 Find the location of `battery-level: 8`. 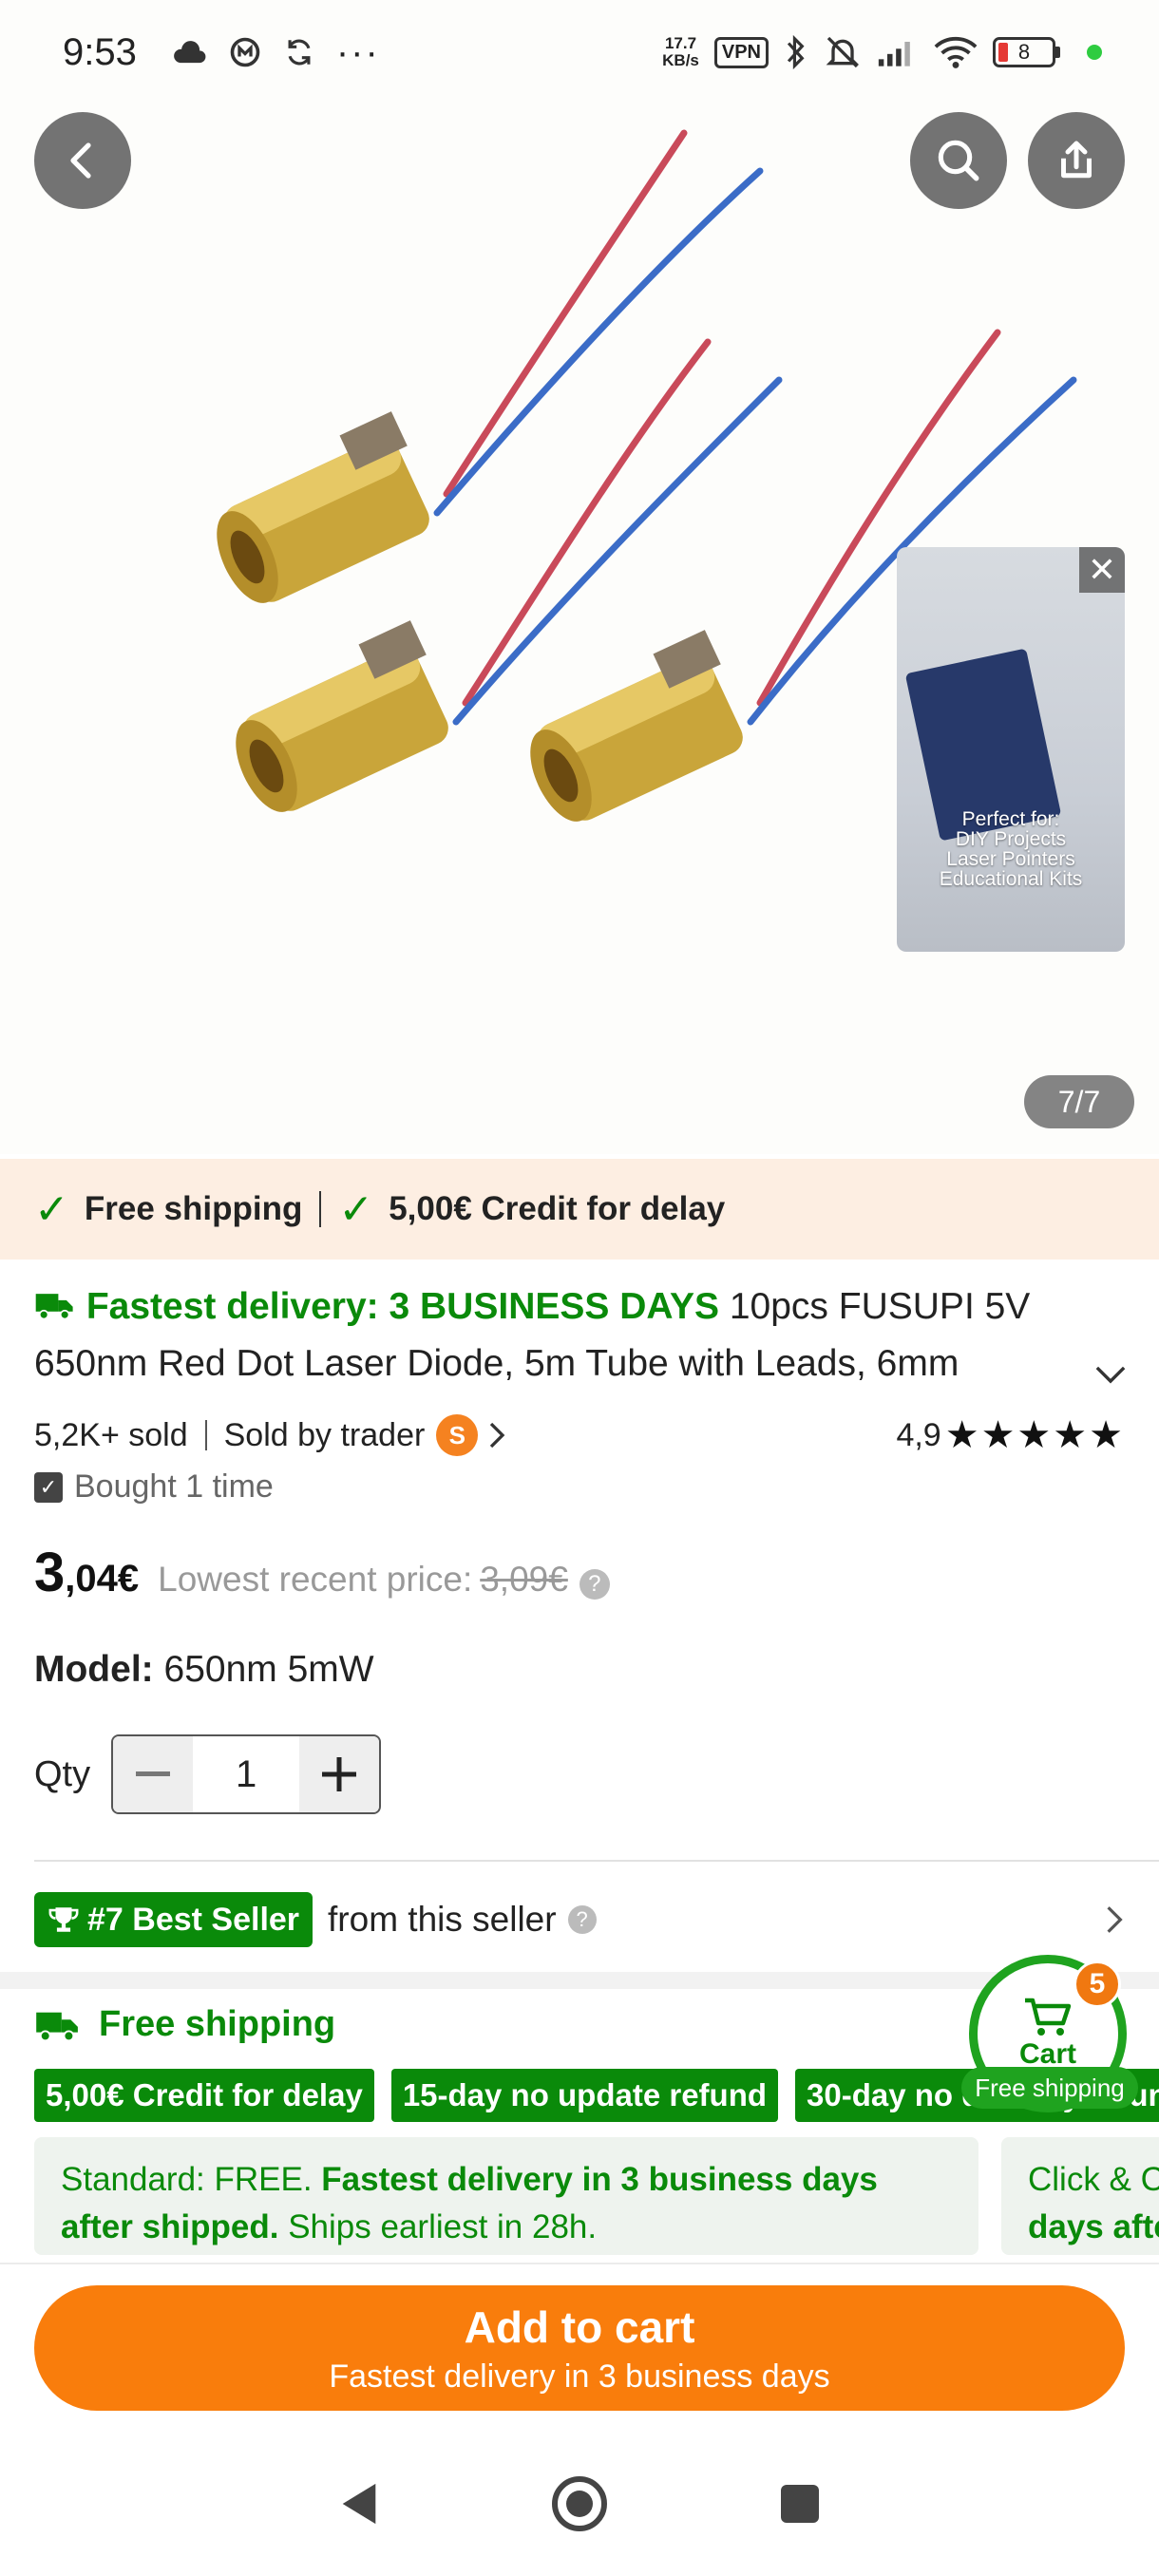

battery-level: 8 is located at coordinates (1024, 52).